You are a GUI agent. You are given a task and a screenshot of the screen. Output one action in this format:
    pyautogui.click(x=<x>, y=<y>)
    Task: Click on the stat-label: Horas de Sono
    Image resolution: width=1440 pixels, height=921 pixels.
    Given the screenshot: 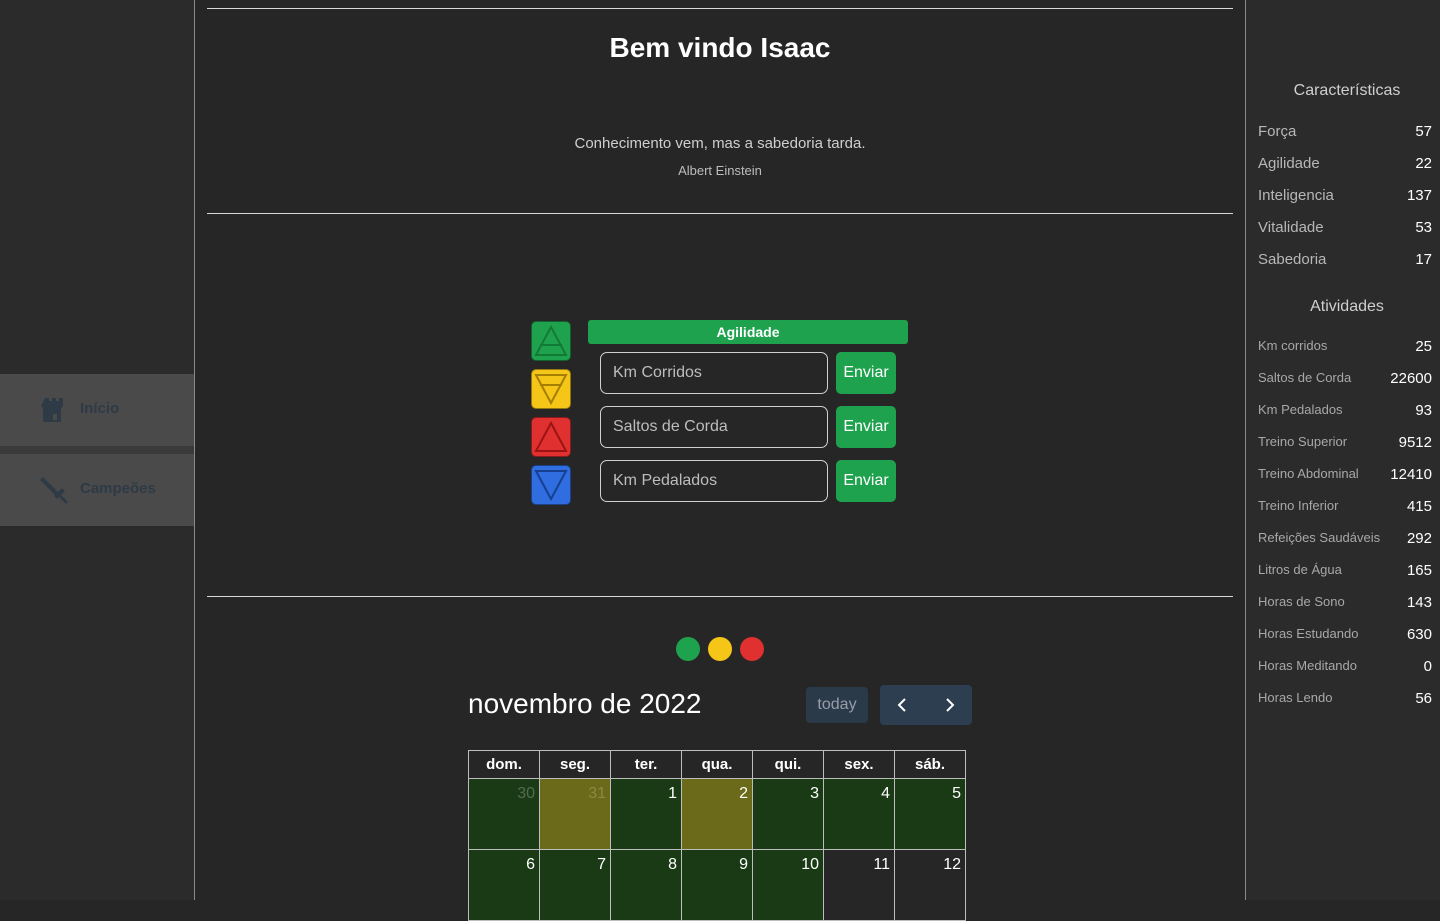 What is the action you would take?
    pyautogui.click(x=1301, y=601)
    